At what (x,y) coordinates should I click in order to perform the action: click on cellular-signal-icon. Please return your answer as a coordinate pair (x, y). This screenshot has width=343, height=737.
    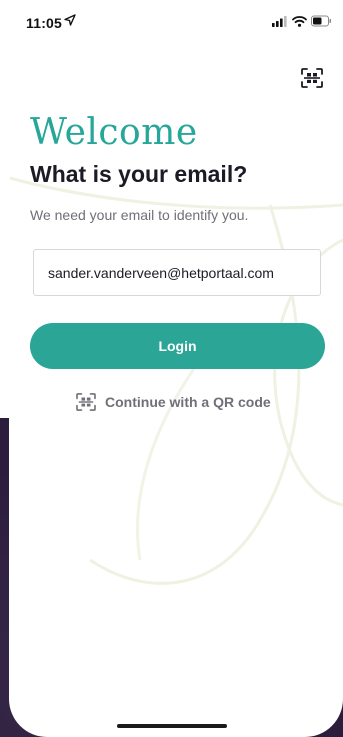
    Looking at the image, I should click on (279, 21).